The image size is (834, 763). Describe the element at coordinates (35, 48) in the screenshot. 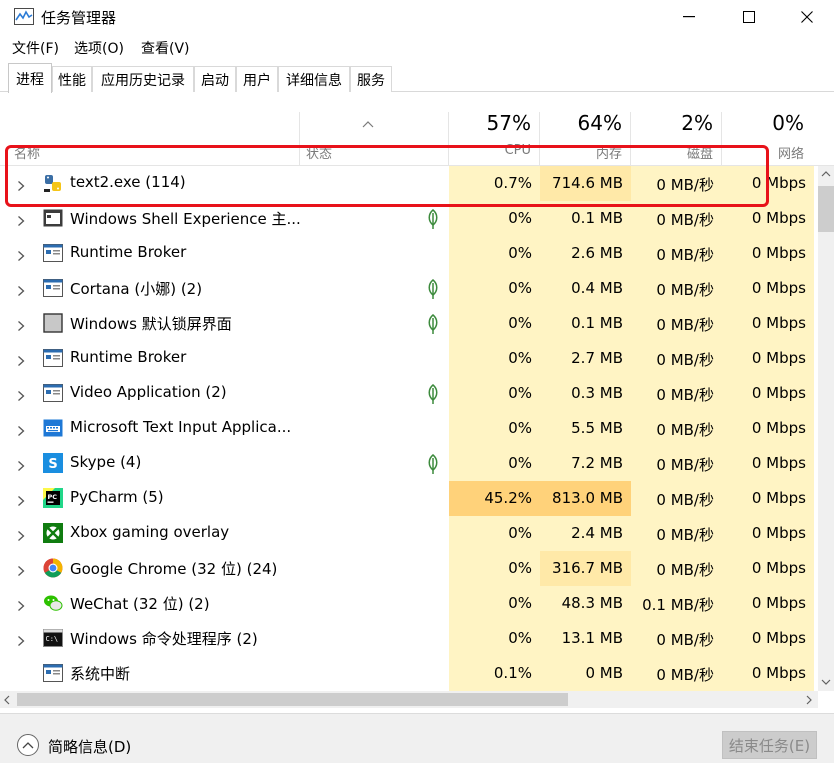

I see `menu-file: 文件(F)` at that location.